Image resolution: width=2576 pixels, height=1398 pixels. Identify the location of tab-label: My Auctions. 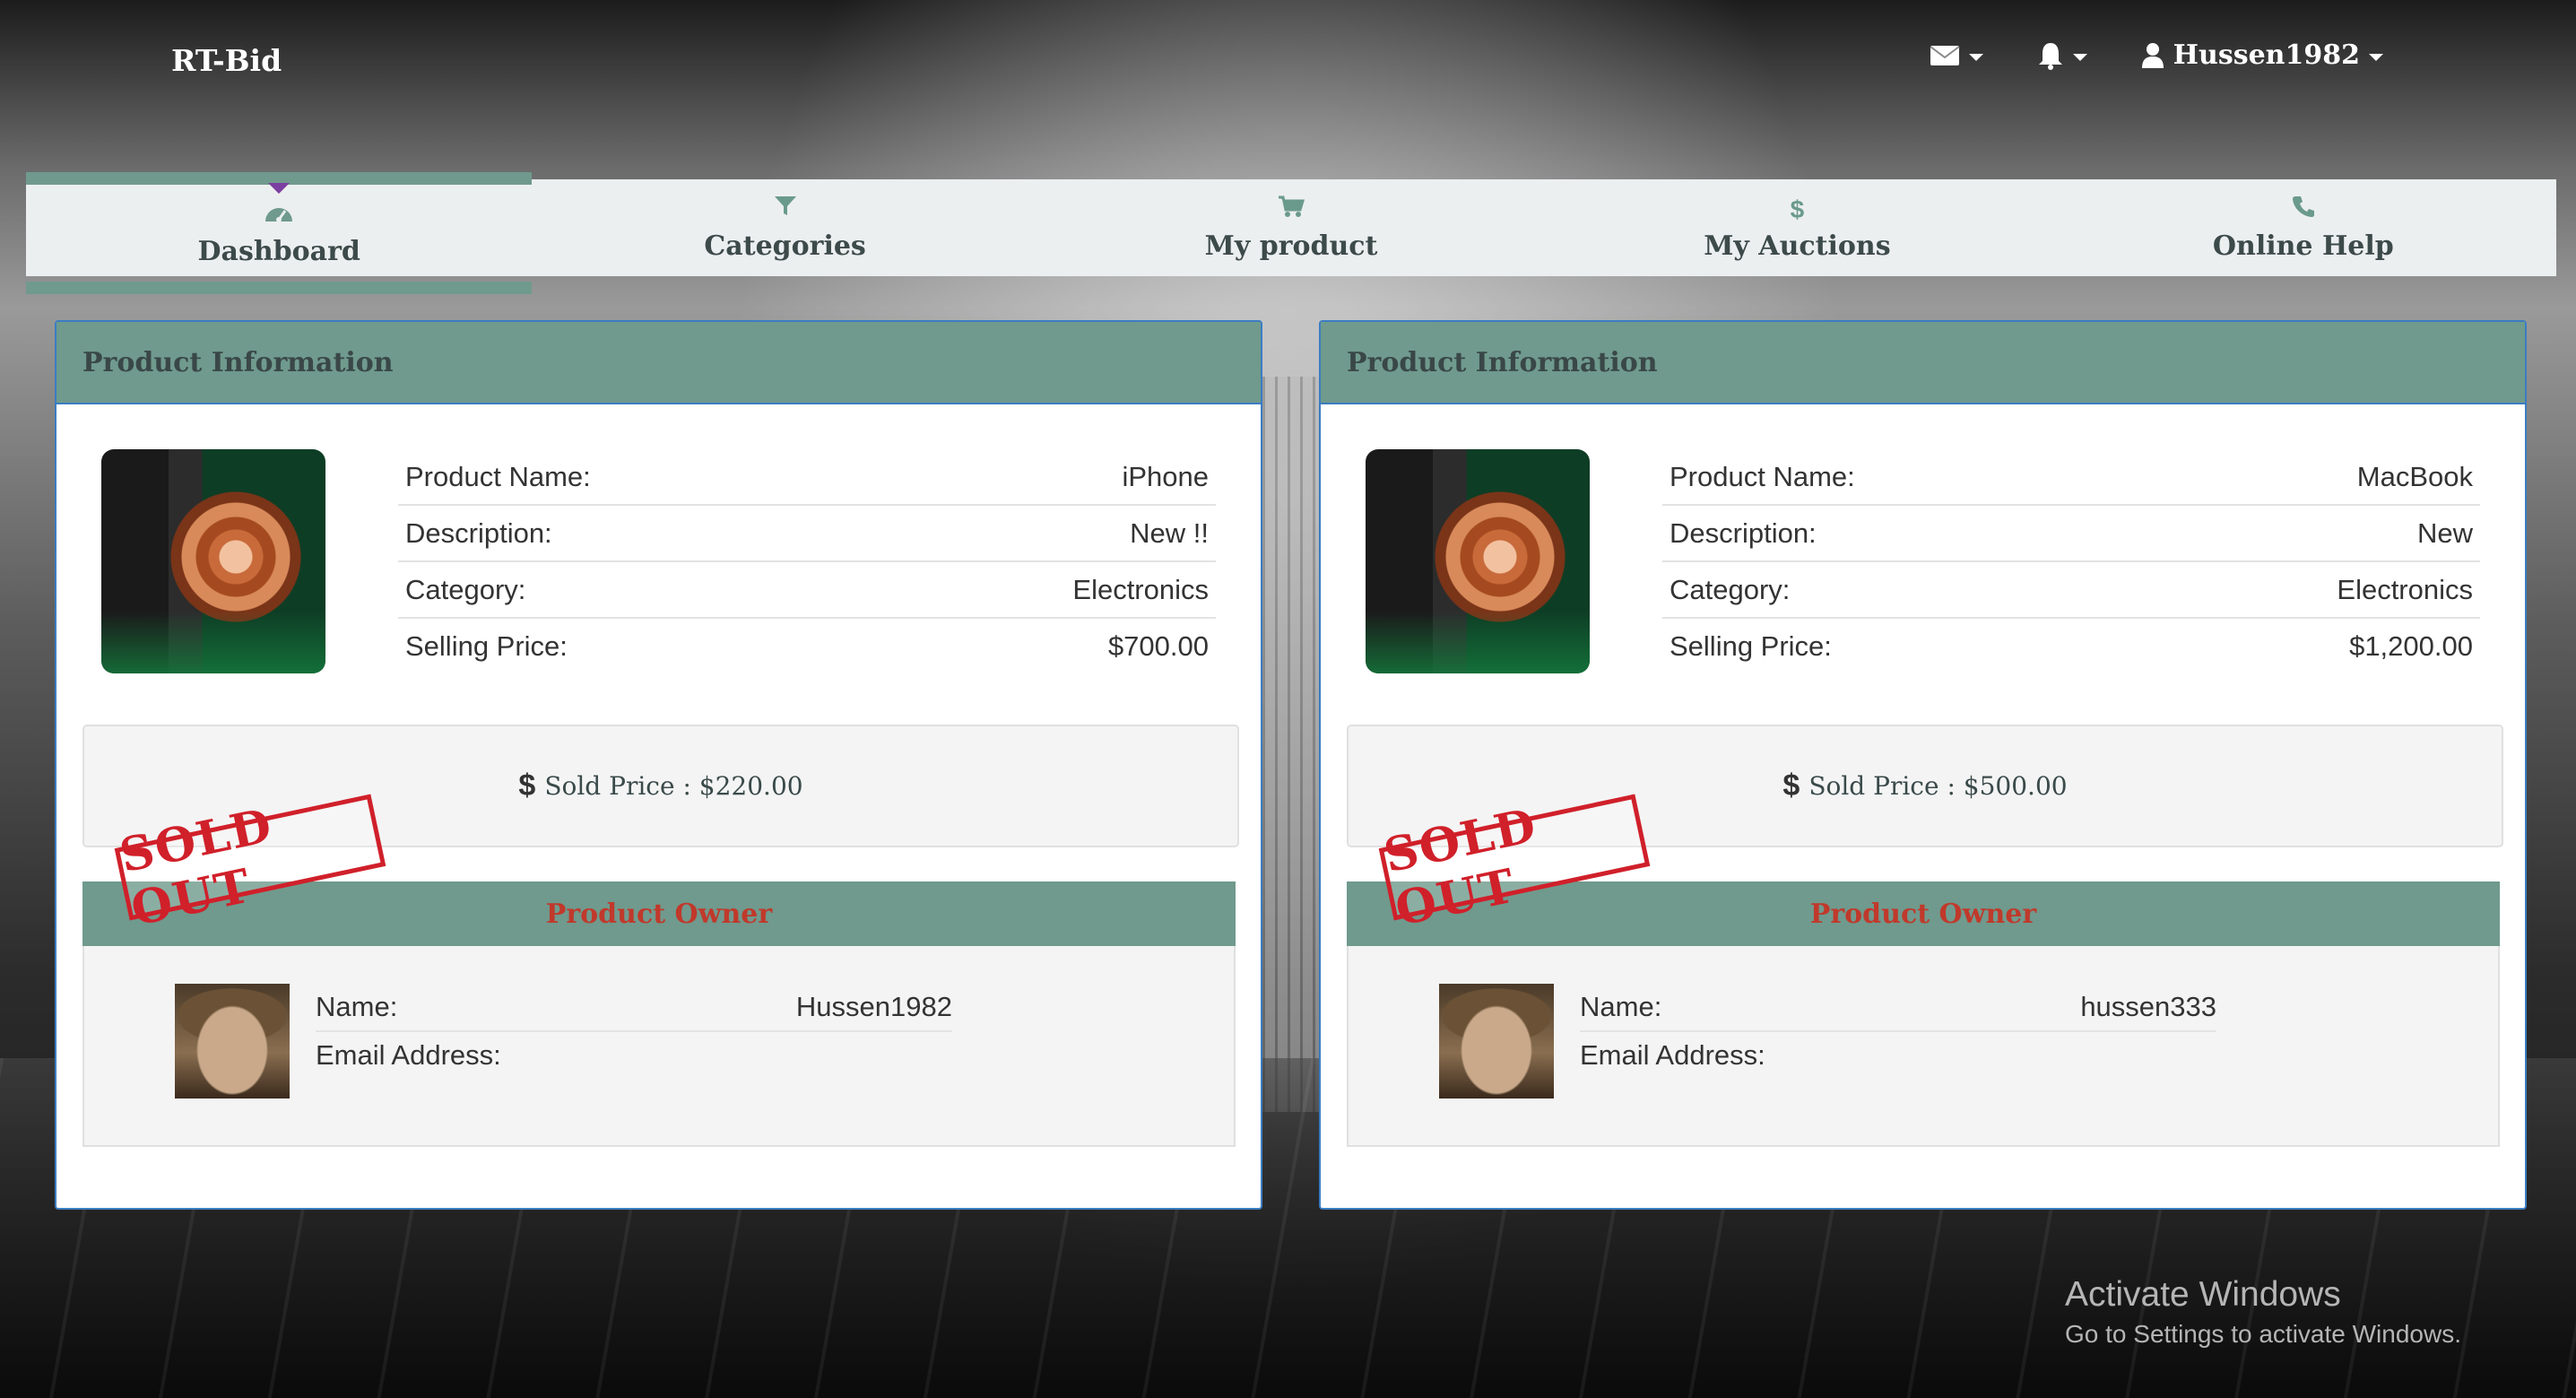
(1797, 246).